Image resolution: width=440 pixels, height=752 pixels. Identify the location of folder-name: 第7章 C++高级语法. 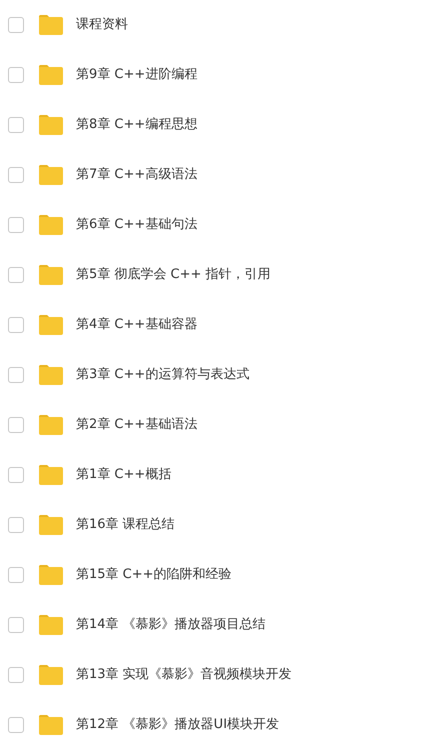
(137, 175).